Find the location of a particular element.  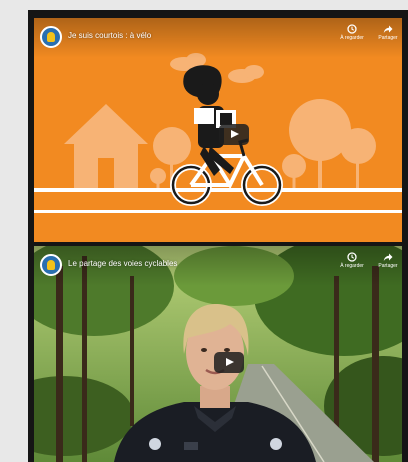

video-title: Le partage des voies cyclables is located at coordinates (122, 263).